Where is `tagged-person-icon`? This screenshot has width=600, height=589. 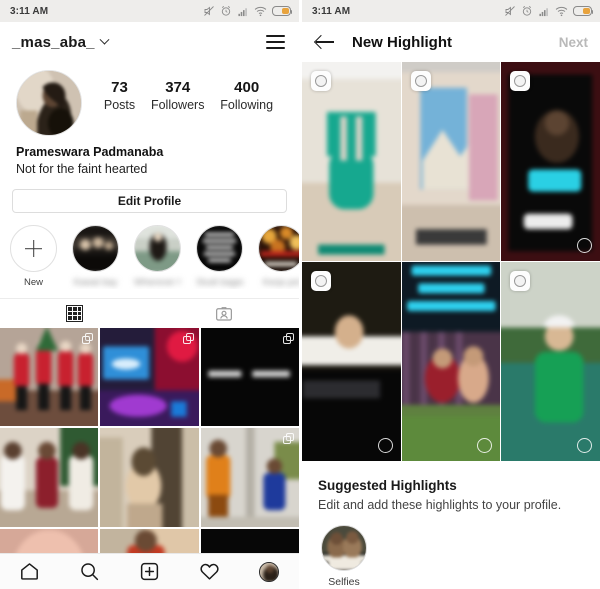 tagged-person-icon is located at coordinates (224, 313).